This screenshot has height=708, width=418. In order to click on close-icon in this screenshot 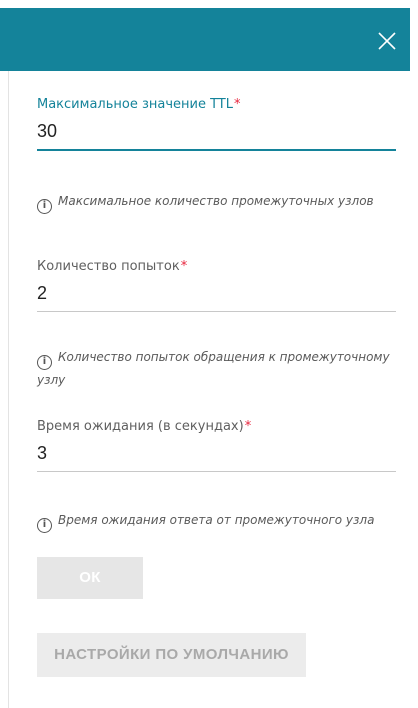, I will do `click(387, 41)`.